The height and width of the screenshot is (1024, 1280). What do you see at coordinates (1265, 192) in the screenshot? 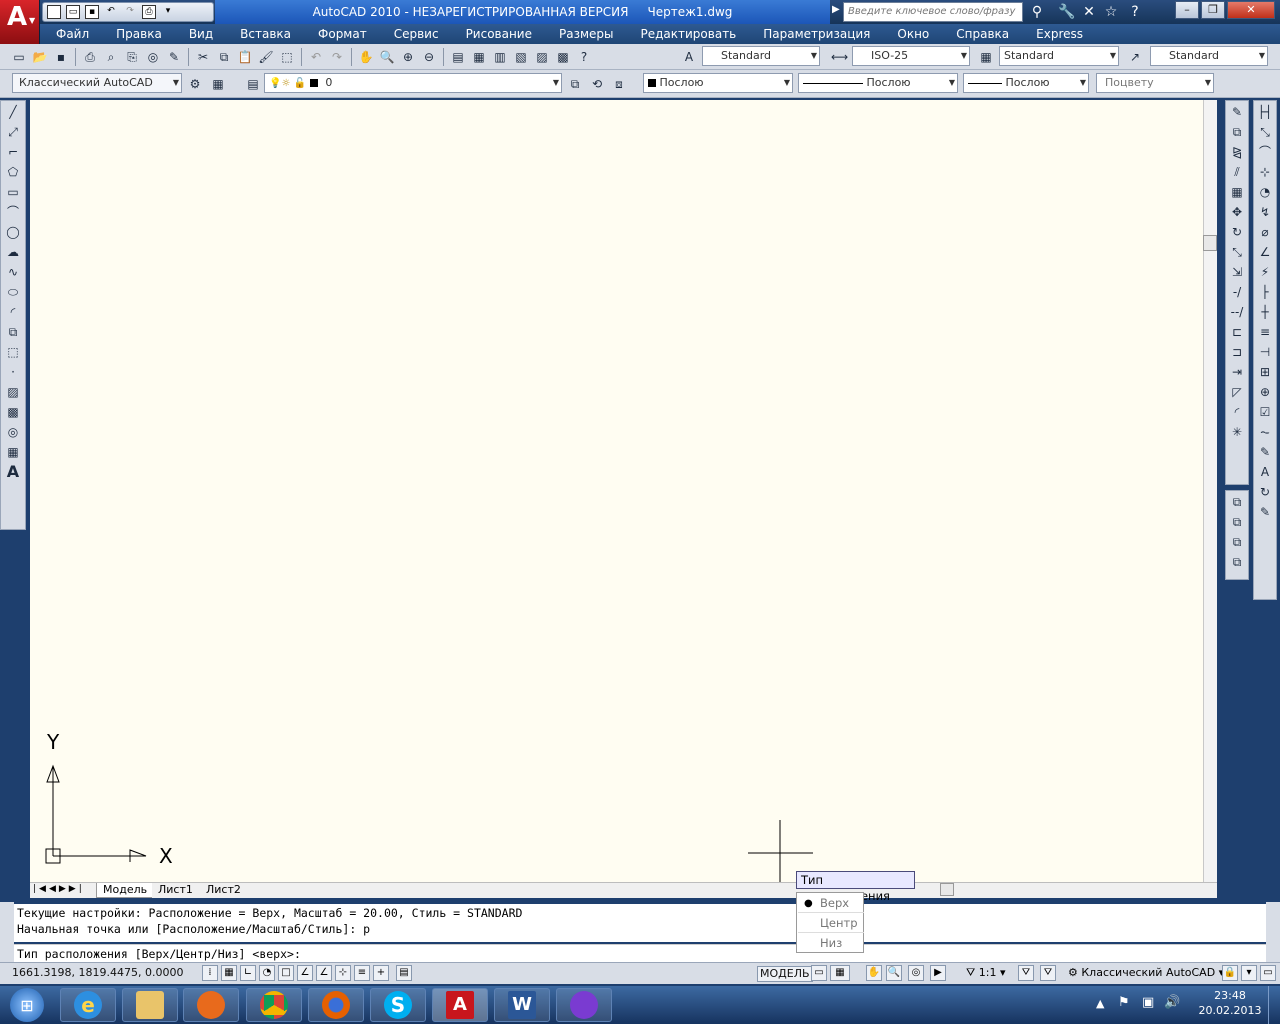
I see `radius-icon: ◔` at bounding box center [1265, 192].